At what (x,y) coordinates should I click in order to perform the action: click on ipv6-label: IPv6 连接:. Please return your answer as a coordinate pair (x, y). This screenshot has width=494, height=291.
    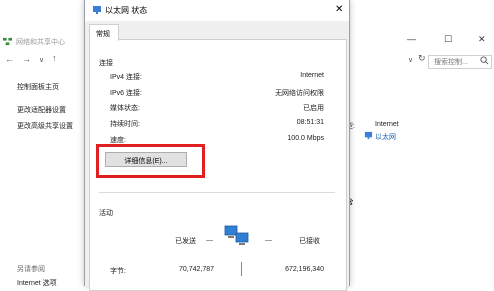
    Looking at the image, I should click on (126, 93).